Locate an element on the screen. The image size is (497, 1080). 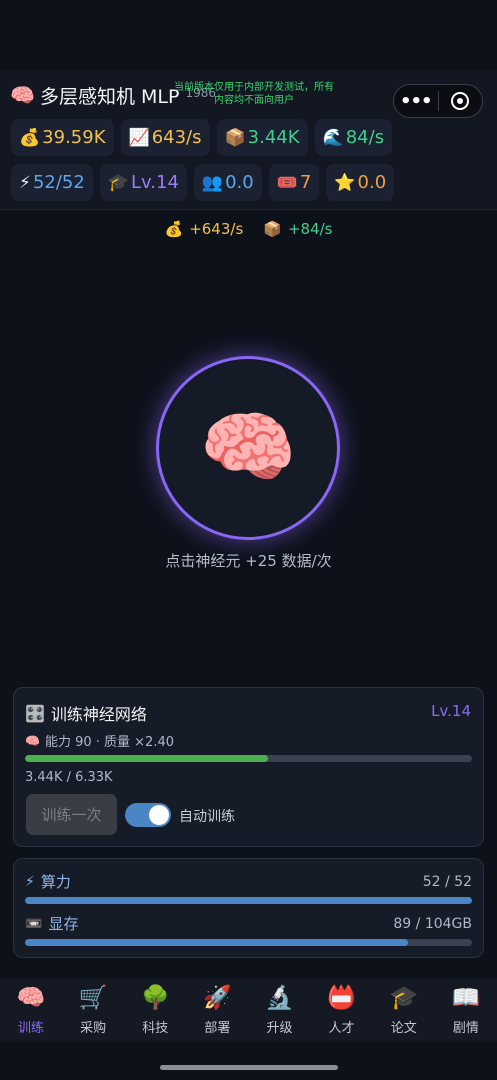
close-circle-icon is located at coordinates (460, 101).